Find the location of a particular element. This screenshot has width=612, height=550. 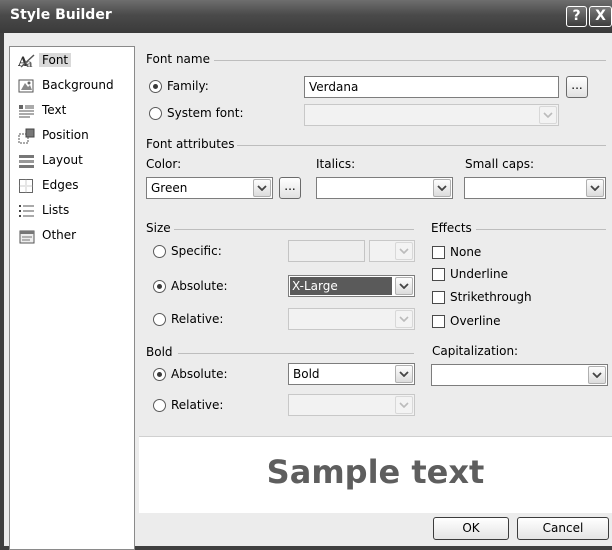

size-relative-radio is located at coordinates (159, 319).